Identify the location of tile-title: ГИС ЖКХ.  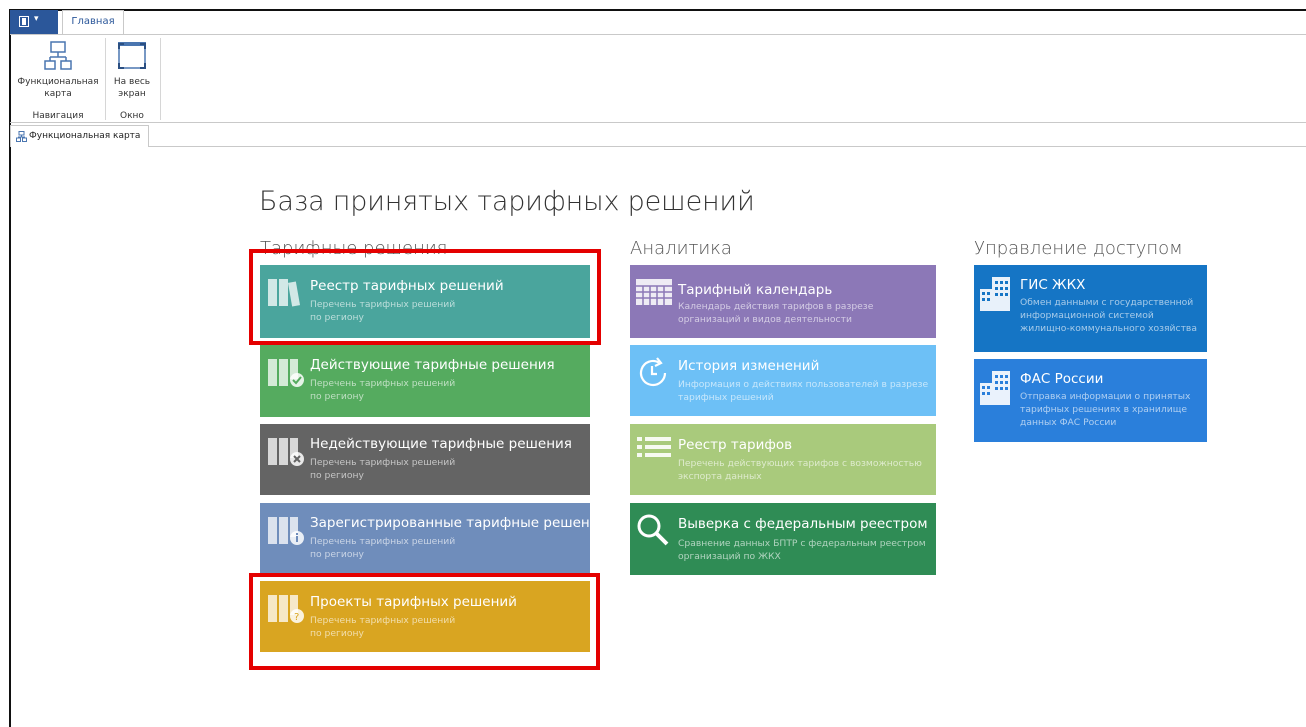
(1053, 285).